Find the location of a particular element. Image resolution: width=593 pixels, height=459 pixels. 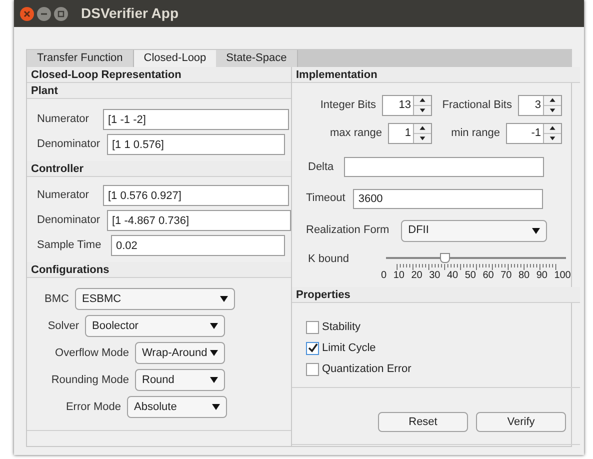

section-header: Configurations is located at coordinates (159, 270).